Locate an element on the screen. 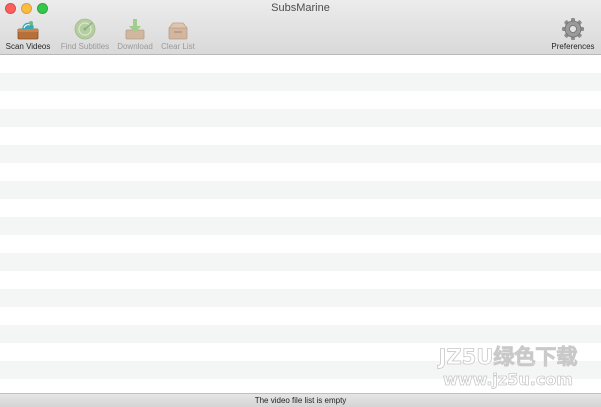  find-subtitles-label: Find Subtitles is located at coordinates (85, 46).